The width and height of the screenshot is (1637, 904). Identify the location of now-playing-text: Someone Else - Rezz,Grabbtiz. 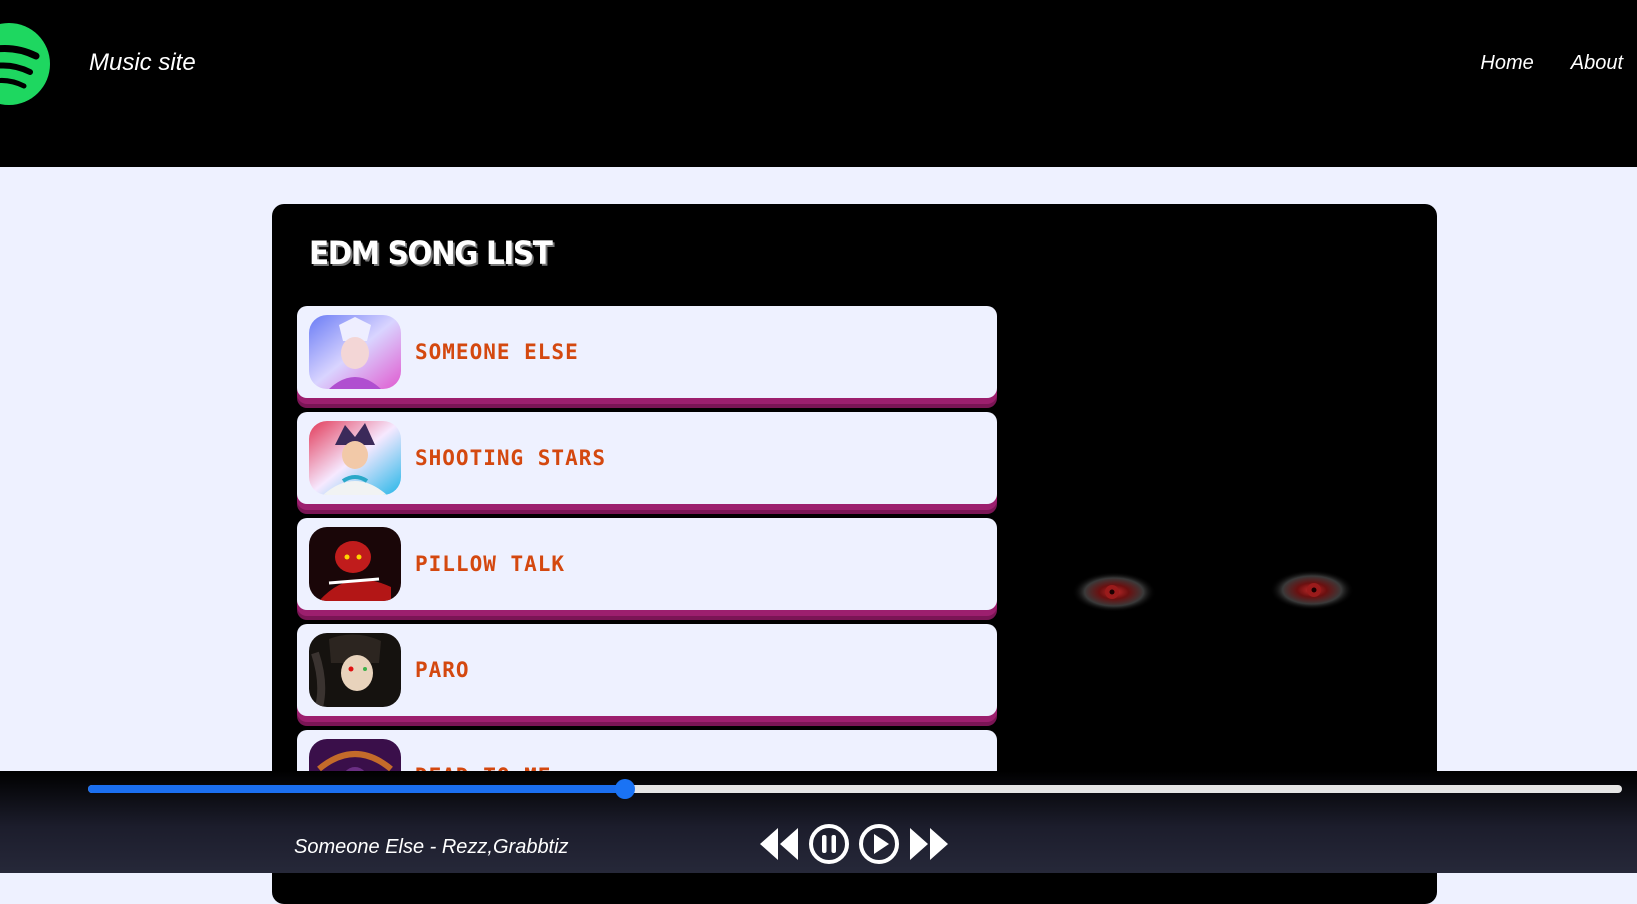
(431, 847).